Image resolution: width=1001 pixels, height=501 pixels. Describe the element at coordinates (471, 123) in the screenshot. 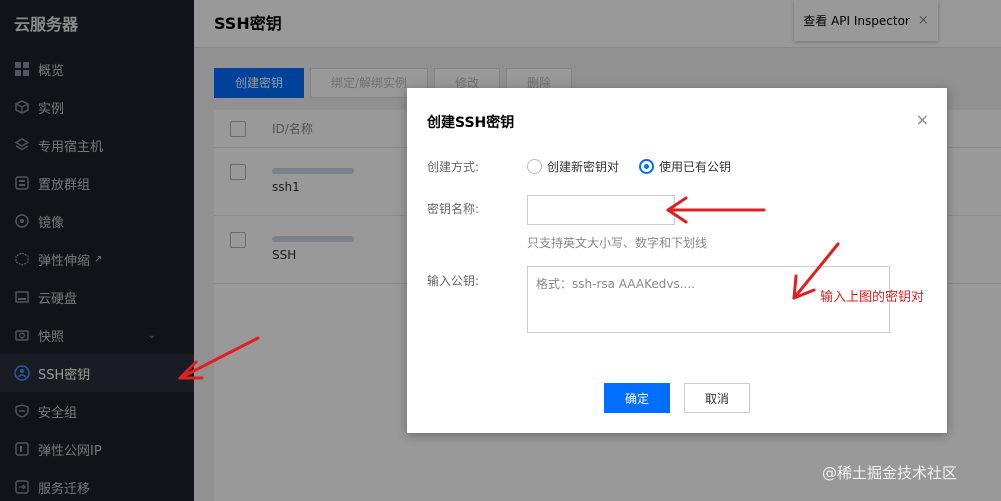

I see `dialog-title: 创建SSH密钥` at that location.